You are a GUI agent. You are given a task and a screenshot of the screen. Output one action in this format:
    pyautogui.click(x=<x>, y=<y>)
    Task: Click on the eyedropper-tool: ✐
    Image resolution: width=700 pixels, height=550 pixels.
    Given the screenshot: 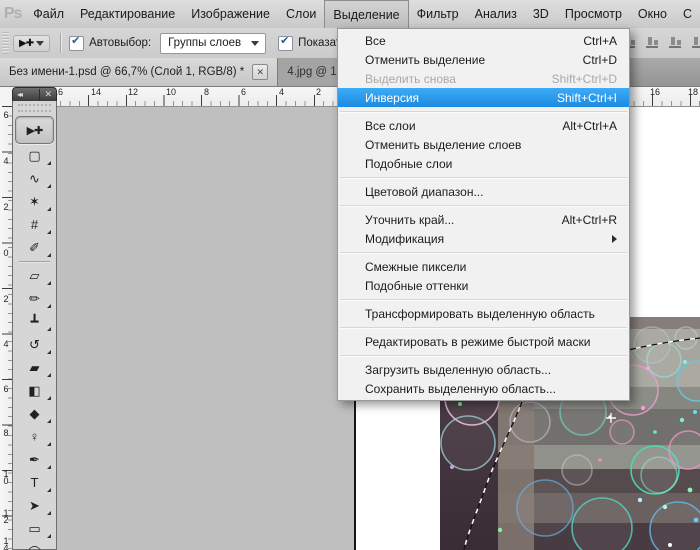 What is the action you would take?
    pyautogui.click(x=34, y=247)
    